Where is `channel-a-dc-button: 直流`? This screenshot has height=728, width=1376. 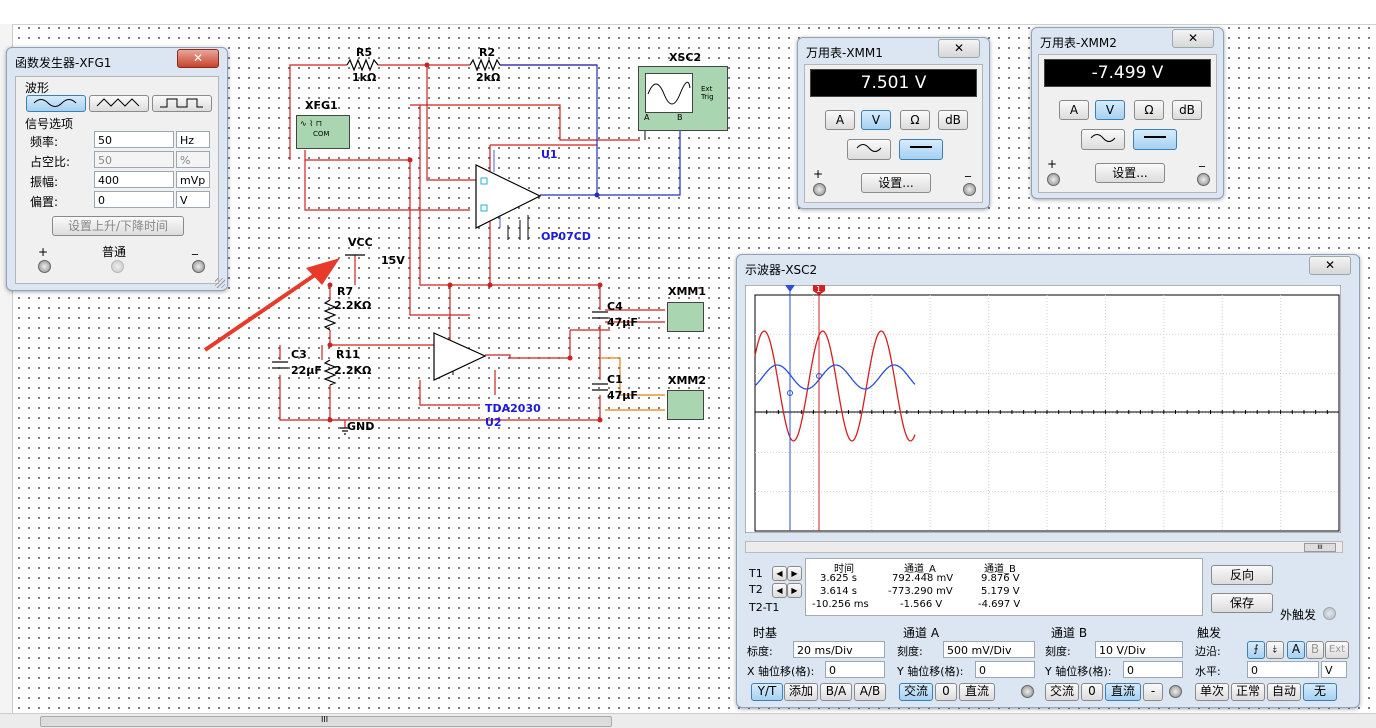 channel-a-dc-button: 直流 is located at coordinates (977, 692).